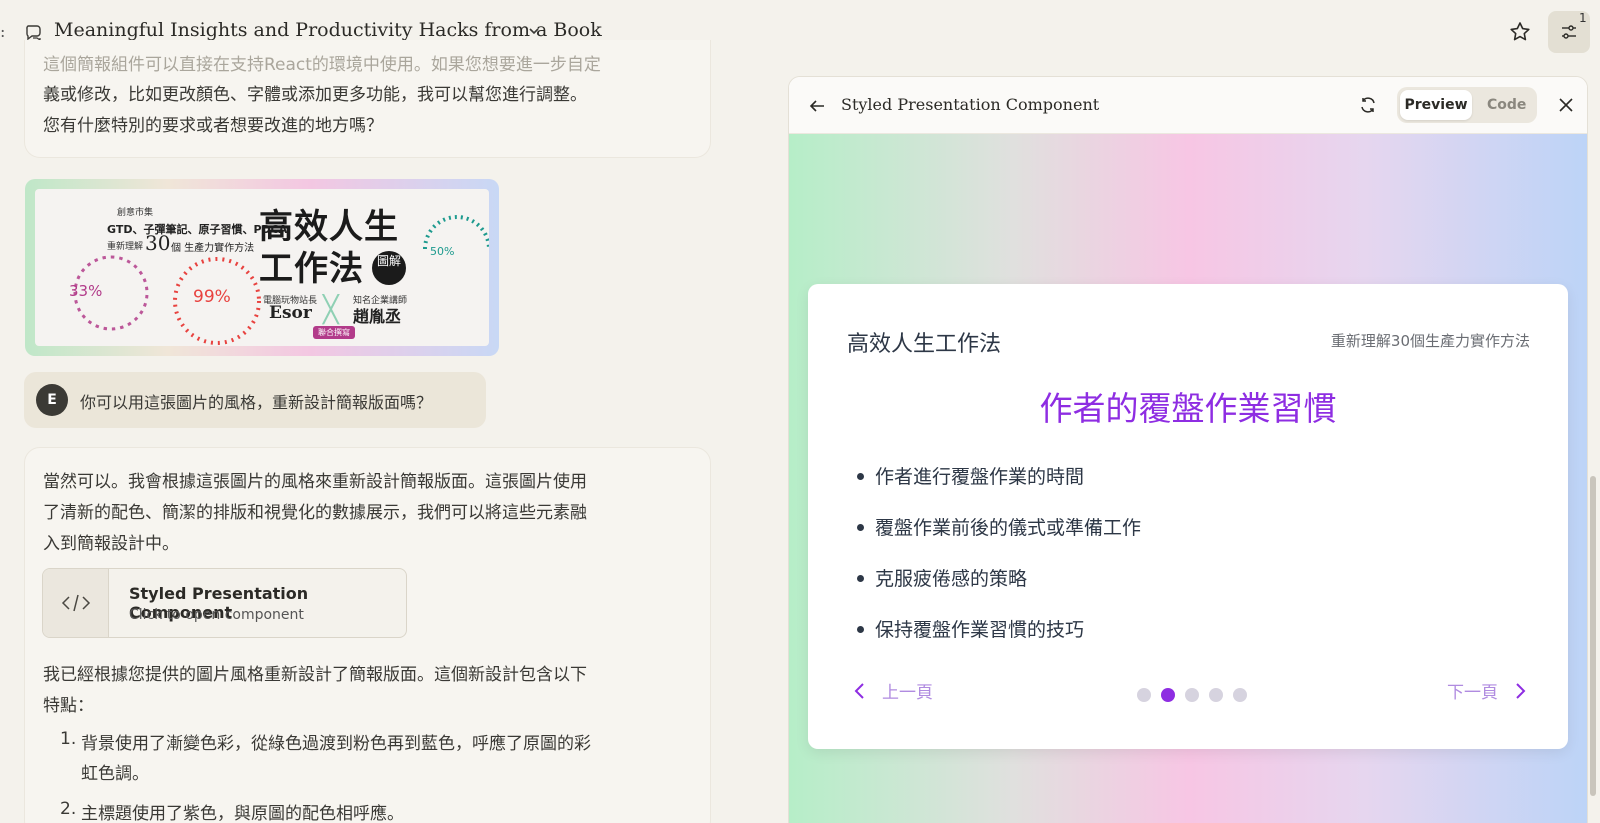 This screenshot has width=1600, height=823. I want to click on code-icon, so click(75, 603).